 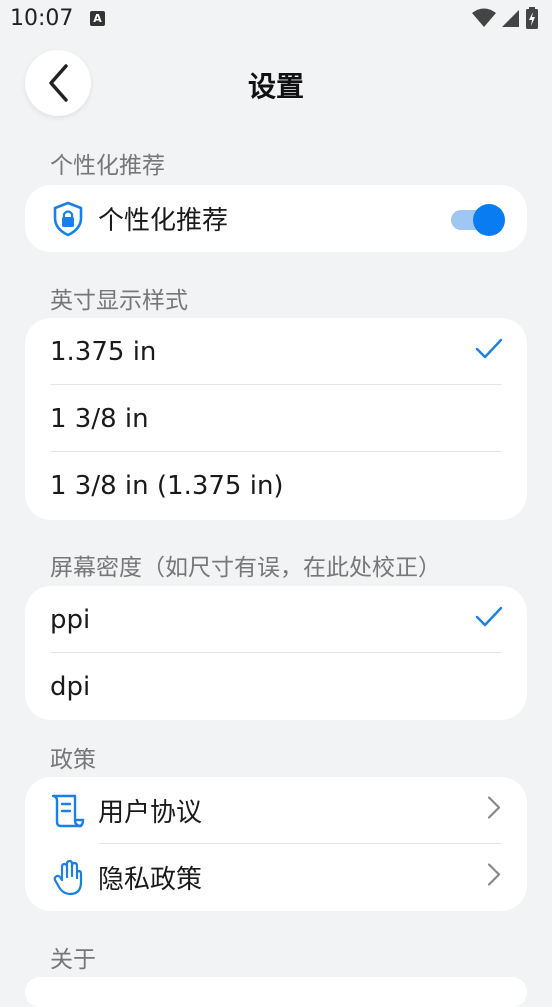 I want to click on scroll-document-icon, so click(x=68, y=811).